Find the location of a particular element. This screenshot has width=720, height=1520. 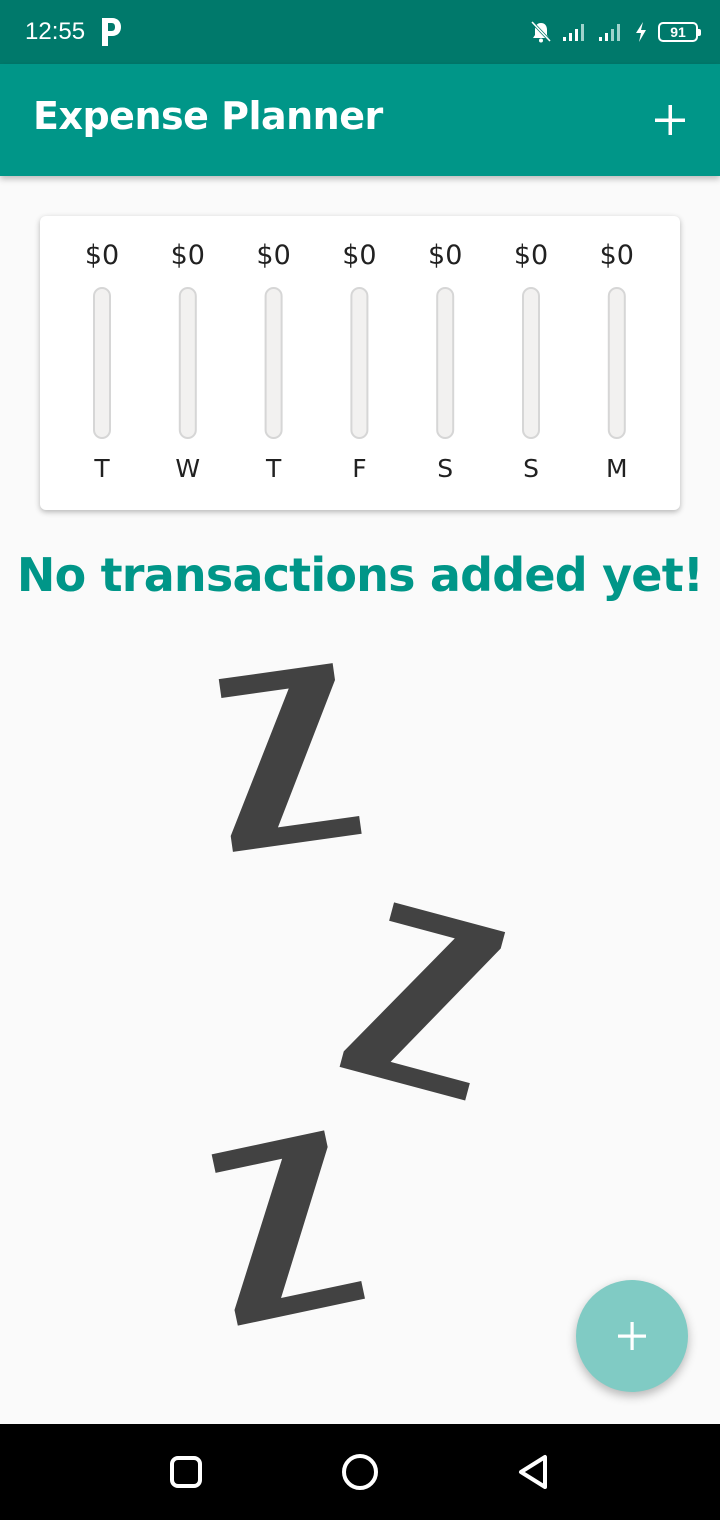

floating-add-button is located at coordinates (632, 1336).